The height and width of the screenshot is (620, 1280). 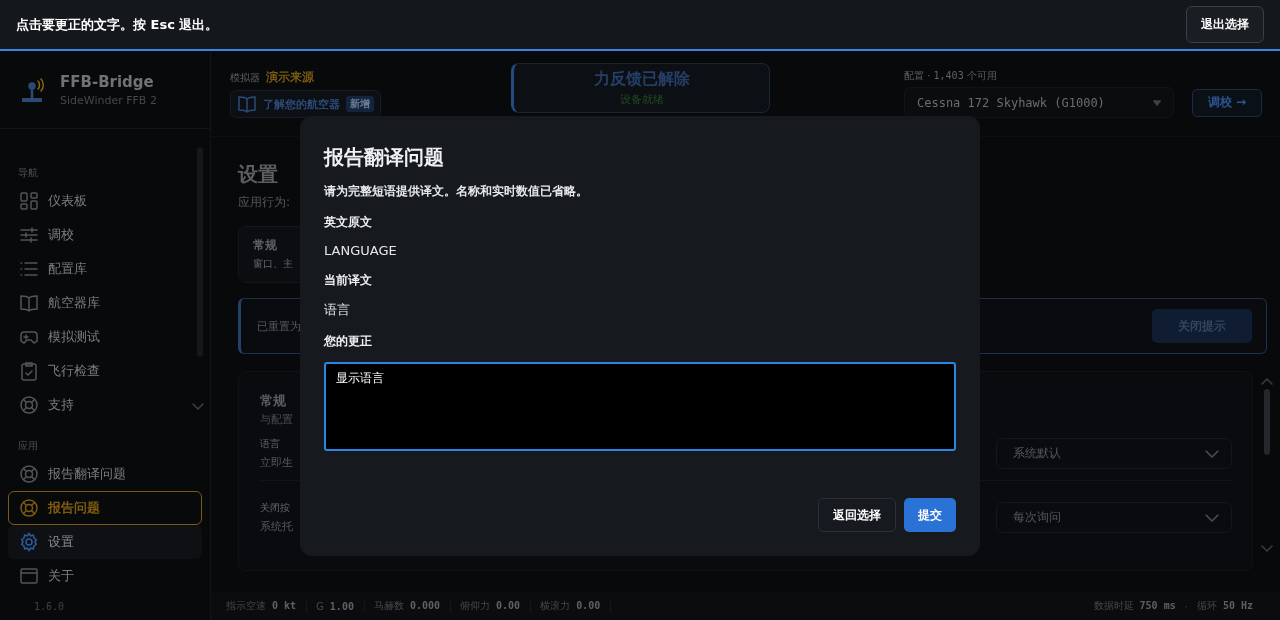 I want to click on app-name: FFB-Bridge, so click(x=107, y=81).